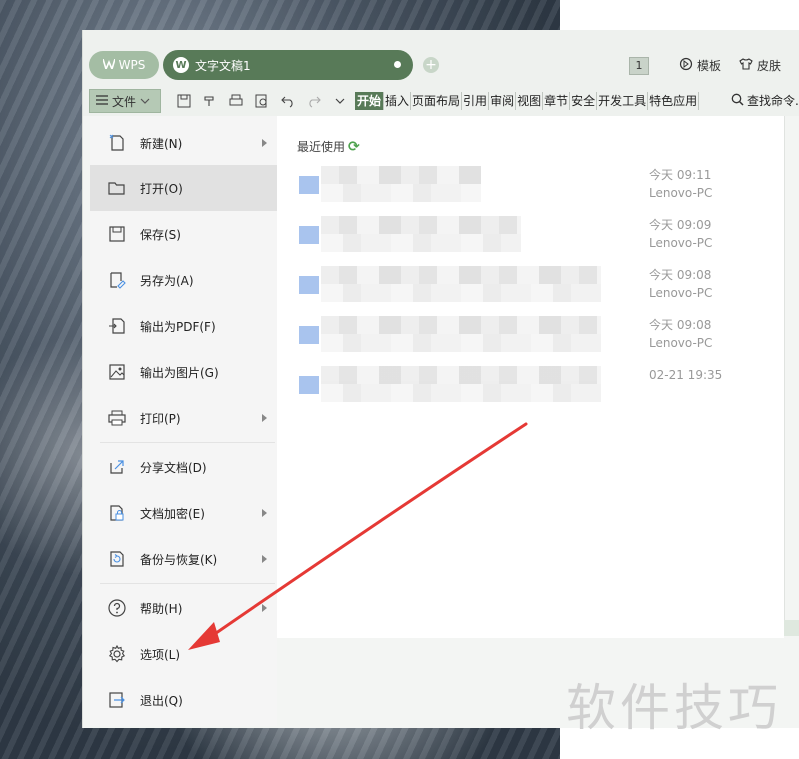 The height and width of the screenshot is (759, 799). I want to click on wps-logo-icon, so click(108, 65).